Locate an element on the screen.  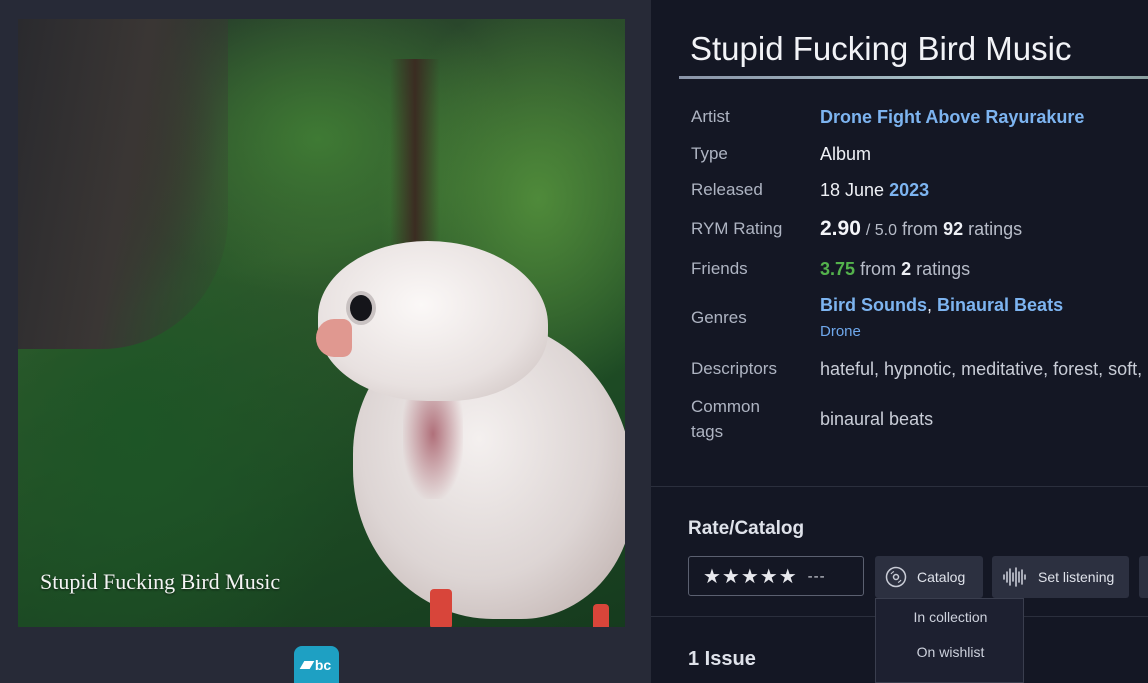
catalog-dropdown-menu: In collection On wishlist is located at coordinates (949, 640).